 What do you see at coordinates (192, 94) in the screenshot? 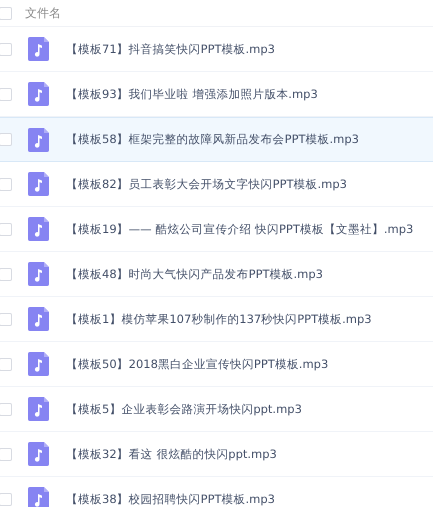
I see `file-name: 【模板93】我们毕业啦 增强添加照片版本.mp3` at bounding box center [192, 94].